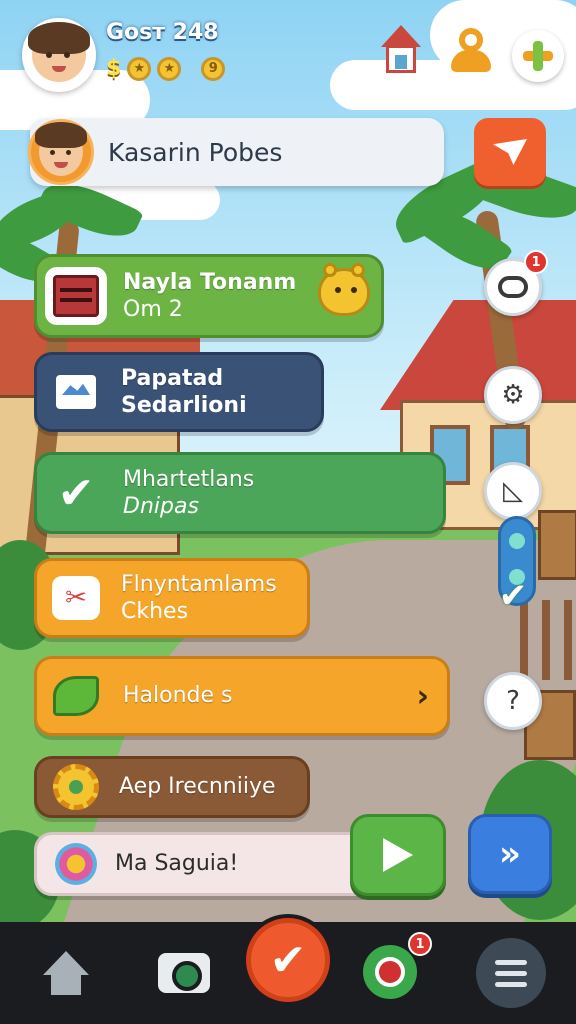 The height and width of the screenshot is (1024, 576). I want to click on menu-card-subtitle: Ckhes, so click(155, 611).